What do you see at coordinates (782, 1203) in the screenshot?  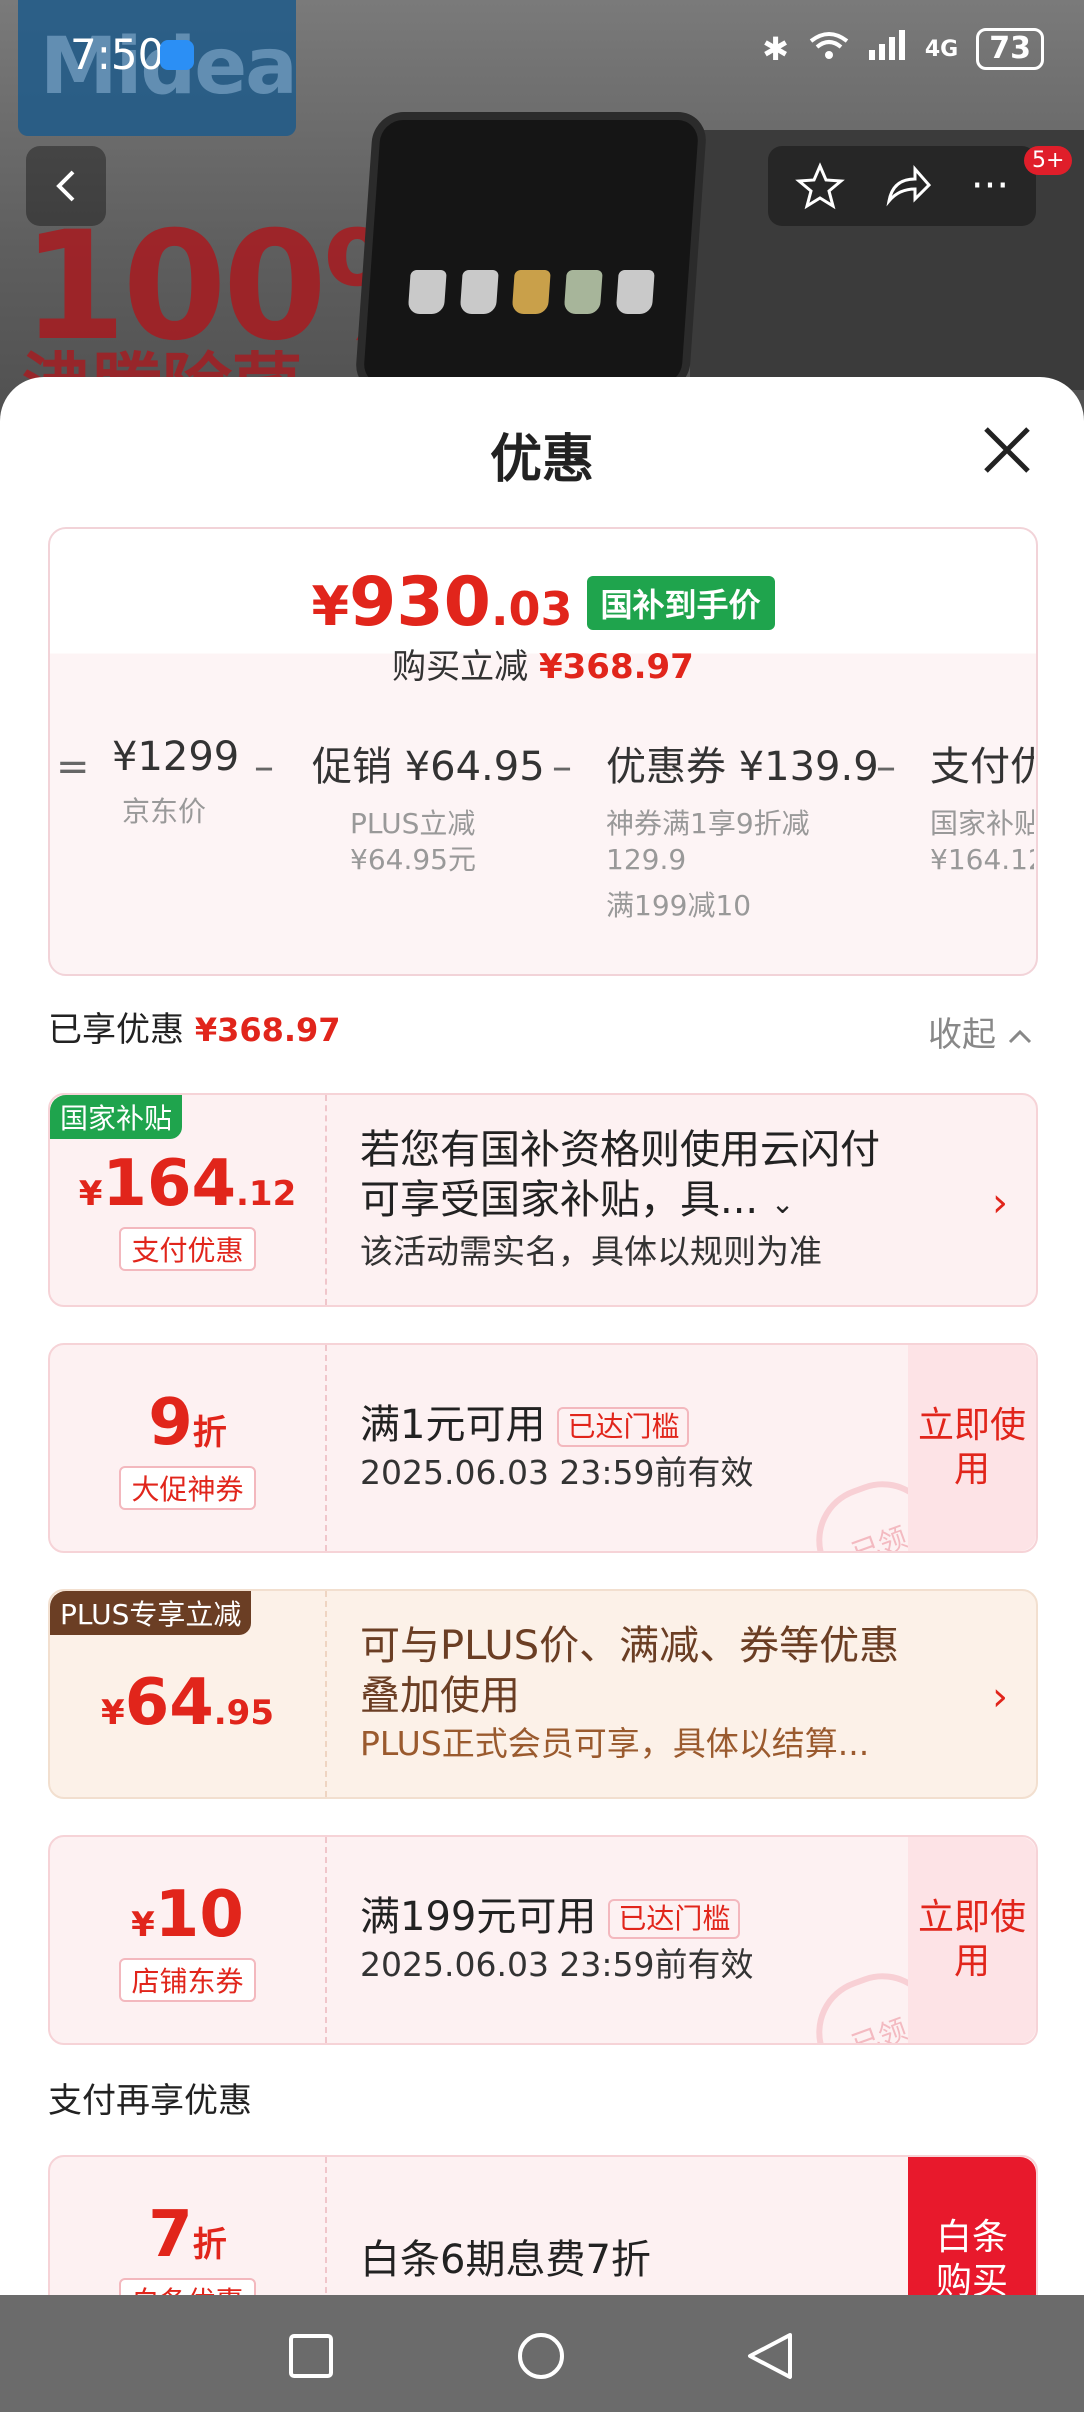 I see `chevron-down-icon: ⌄` at bounding box center [782, 1203].